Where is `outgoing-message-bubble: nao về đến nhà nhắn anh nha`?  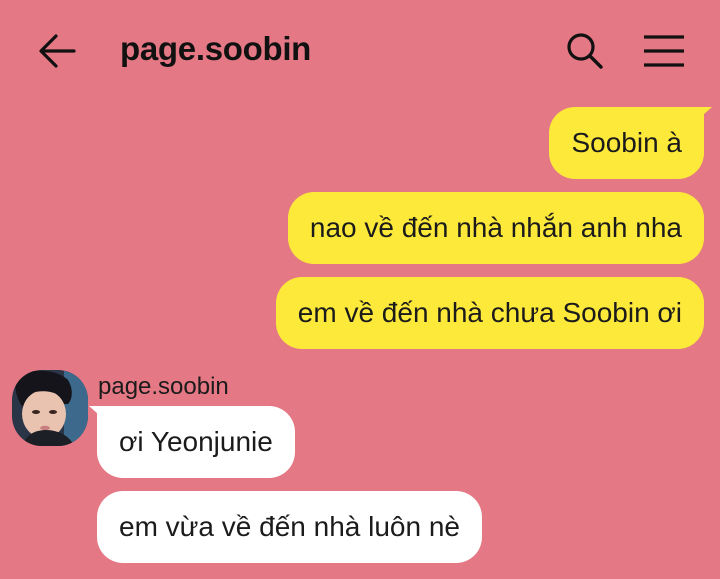 outgoing-message-bubble: nao về đến nhà nhắn anh nha is located at coordinates (495, 228).